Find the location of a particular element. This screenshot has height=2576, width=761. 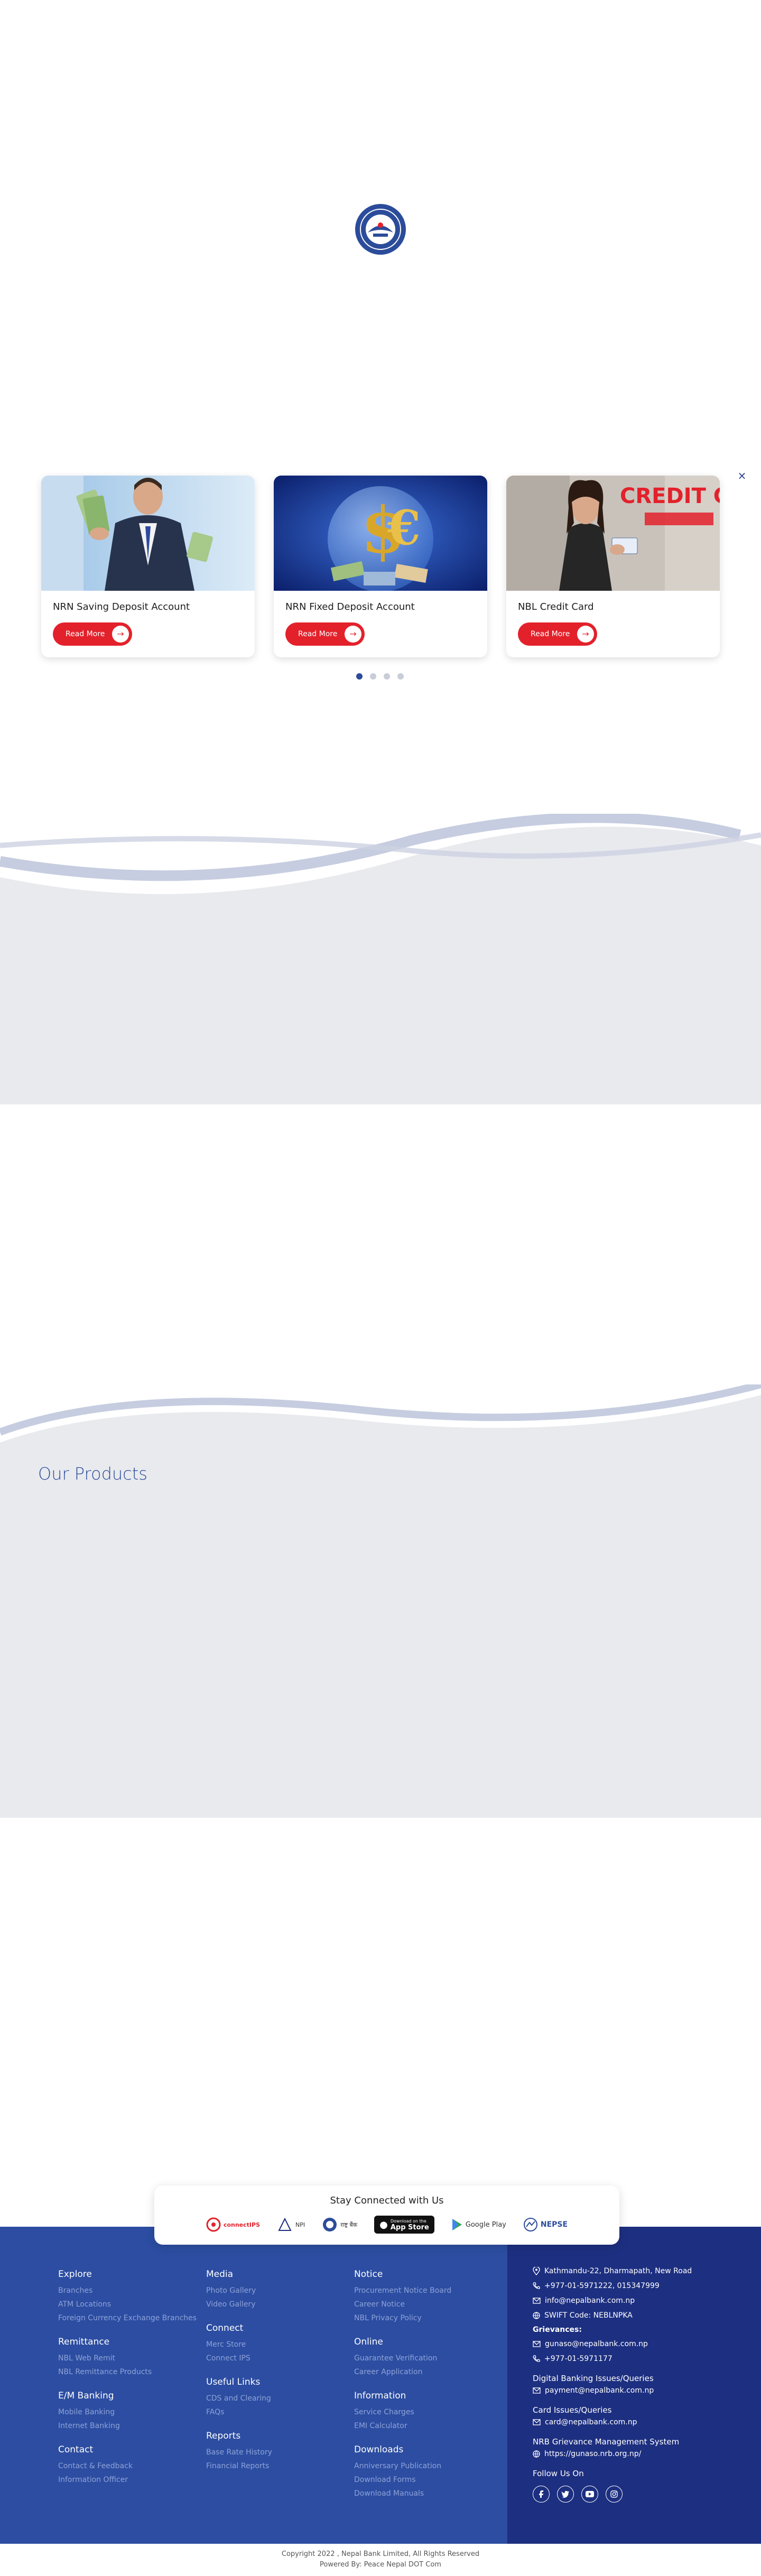

footer-link: Foreign Currency Exchange Branches is located at coordinates (127, 2318).